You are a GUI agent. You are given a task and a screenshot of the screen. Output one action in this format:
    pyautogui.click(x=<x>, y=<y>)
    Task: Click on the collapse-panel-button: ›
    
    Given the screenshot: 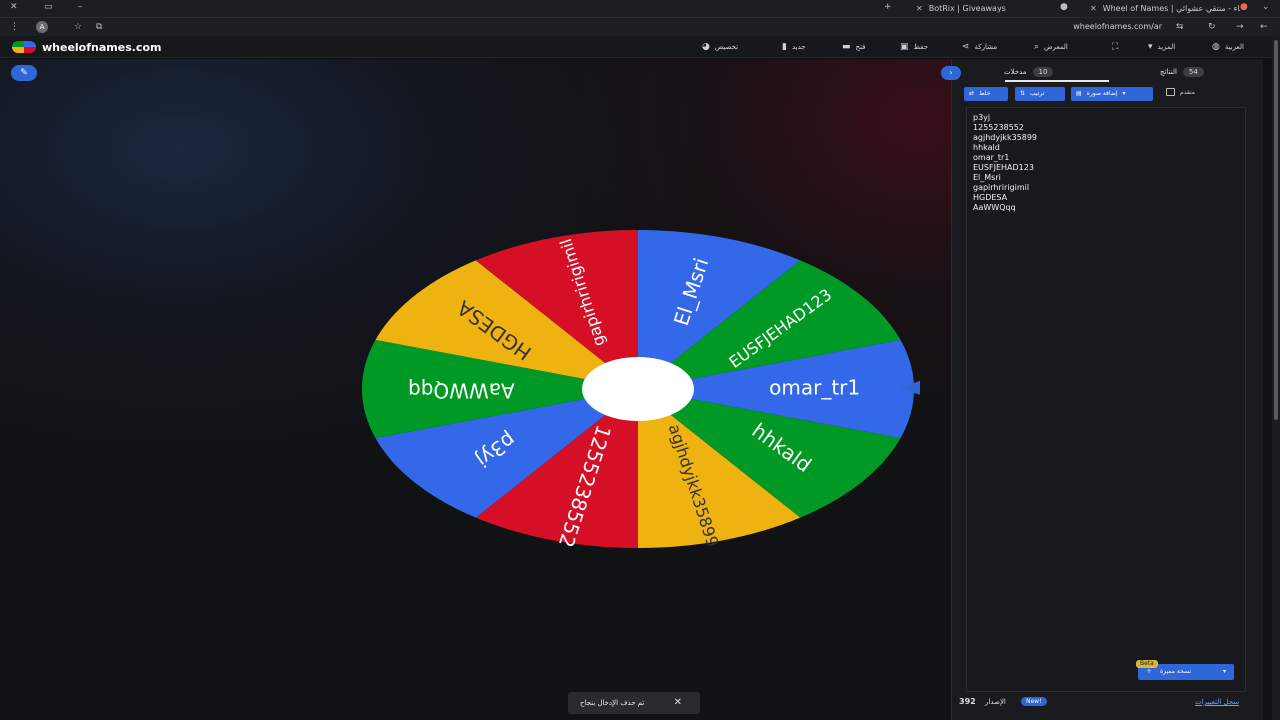 What is the action you would take?
    pyautogui.click(x=951, y=73)
    